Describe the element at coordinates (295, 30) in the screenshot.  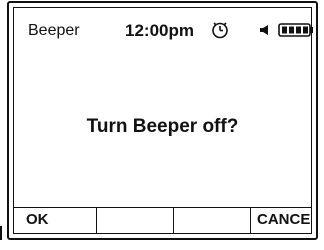
I see `battery-full-icon` at that location.